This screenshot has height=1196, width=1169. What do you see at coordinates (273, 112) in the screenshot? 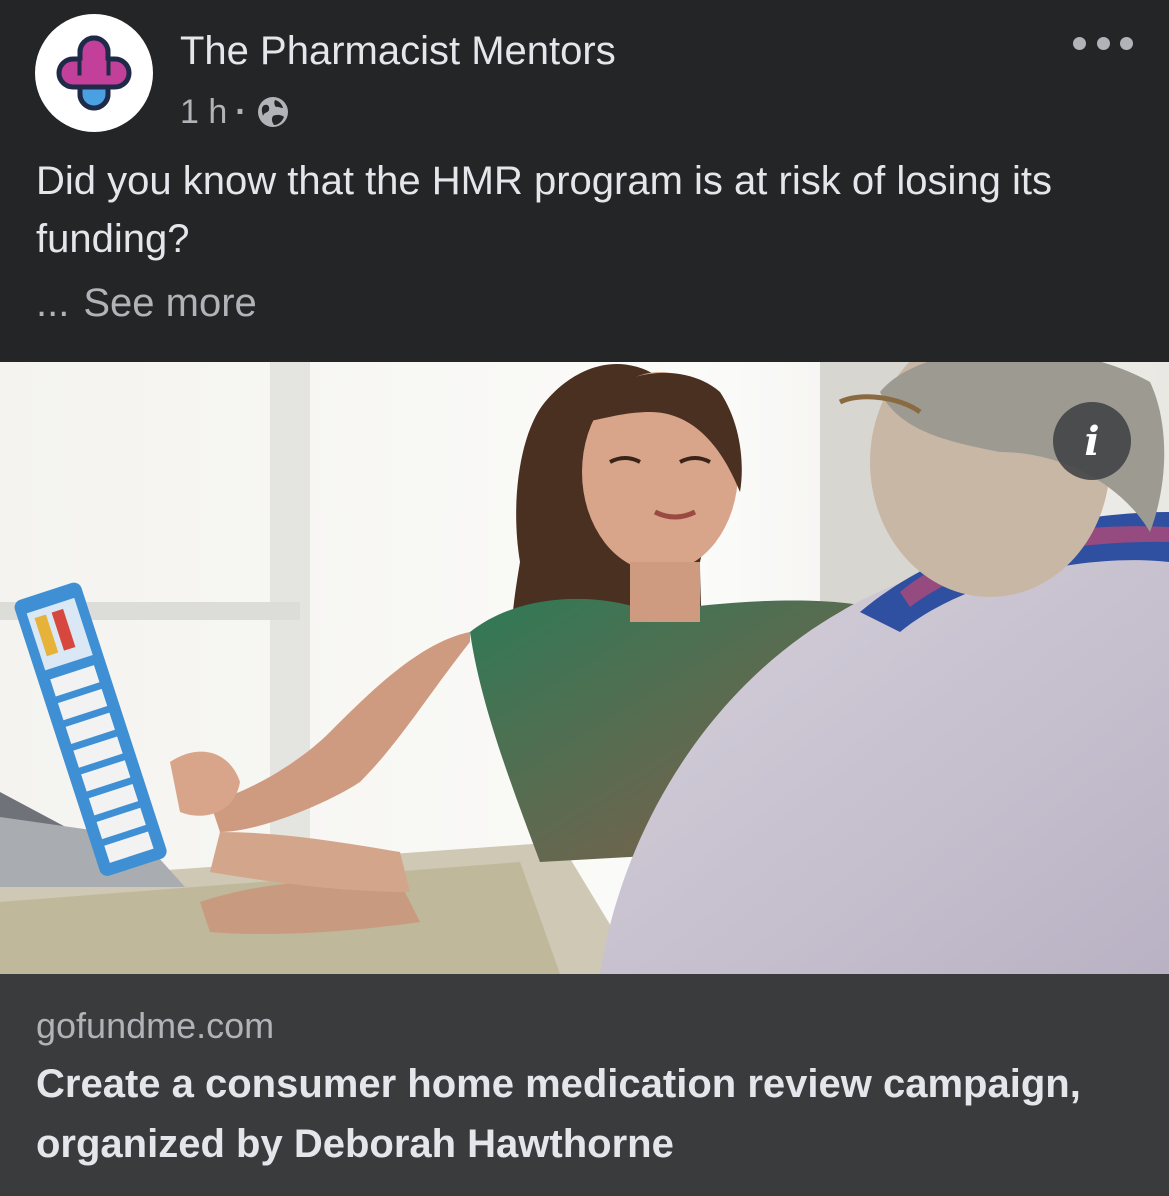
I see `globe-icon` at bounding box center [273, 112].